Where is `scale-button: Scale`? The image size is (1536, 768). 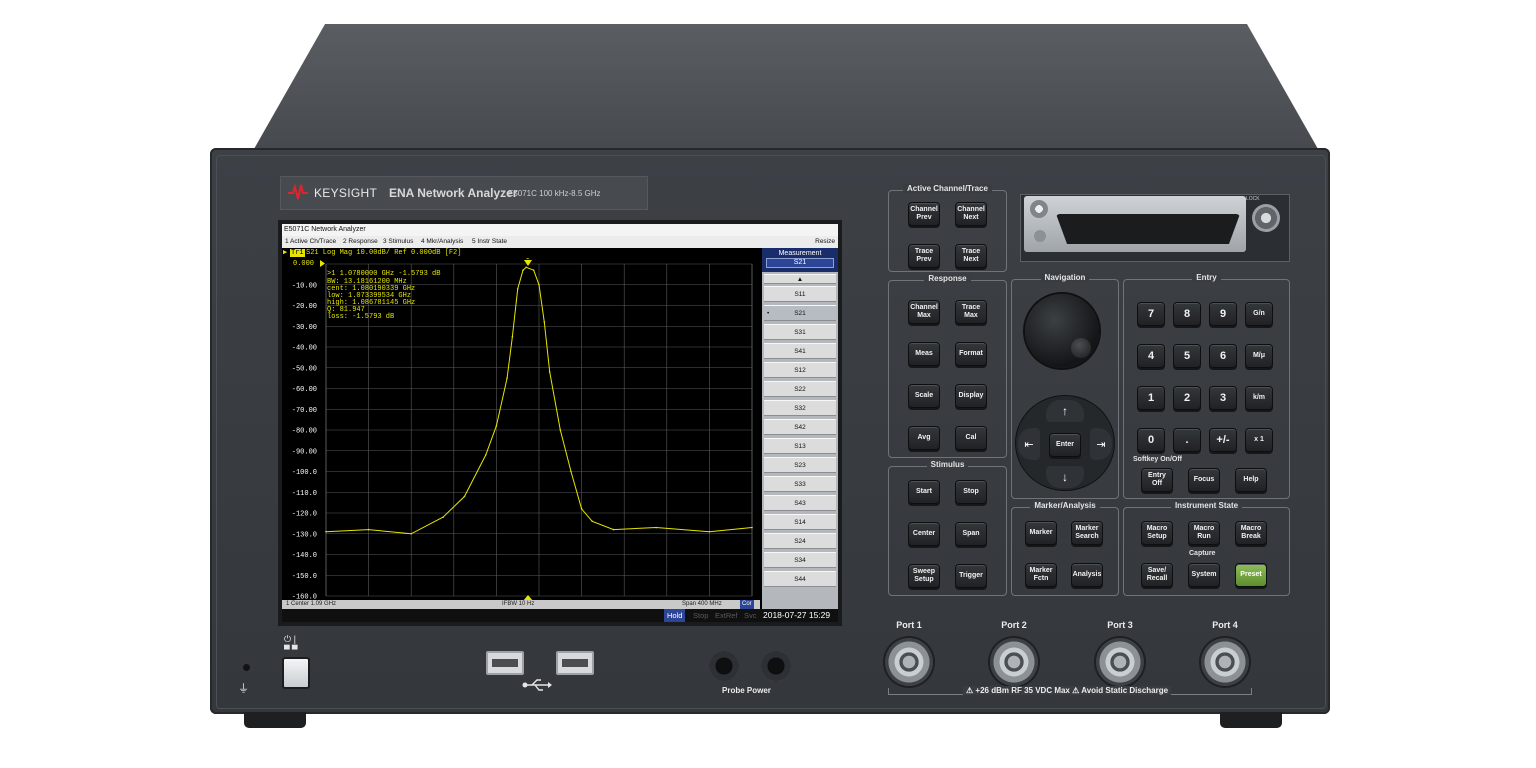
scale-button: Scale is located at coordinates (924, 396).